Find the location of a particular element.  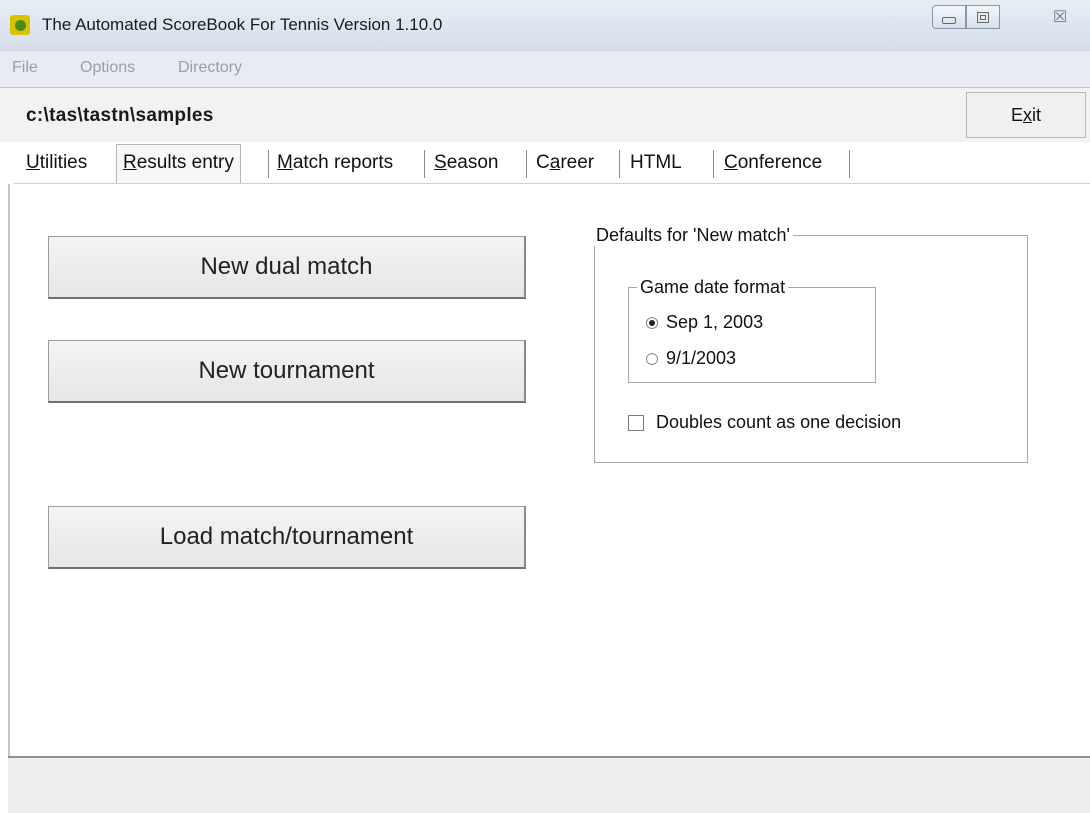

tab-season: Season is located at coordinates (466, 163).